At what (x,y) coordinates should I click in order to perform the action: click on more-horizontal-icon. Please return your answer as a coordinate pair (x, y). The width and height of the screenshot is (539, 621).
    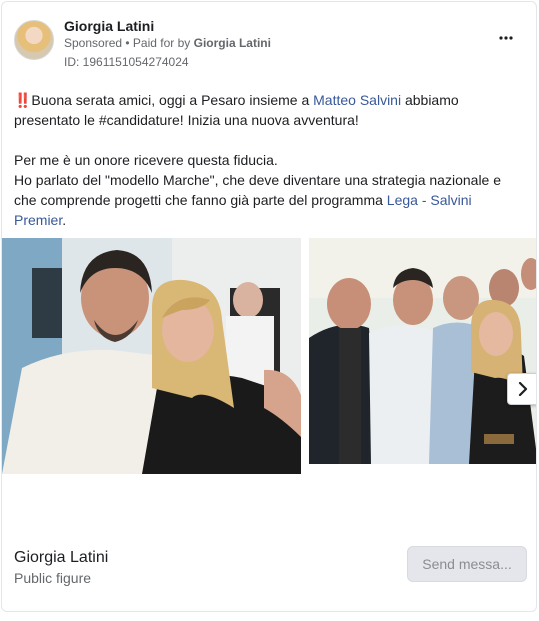
    Looking at the image, I should click on (506, 38).